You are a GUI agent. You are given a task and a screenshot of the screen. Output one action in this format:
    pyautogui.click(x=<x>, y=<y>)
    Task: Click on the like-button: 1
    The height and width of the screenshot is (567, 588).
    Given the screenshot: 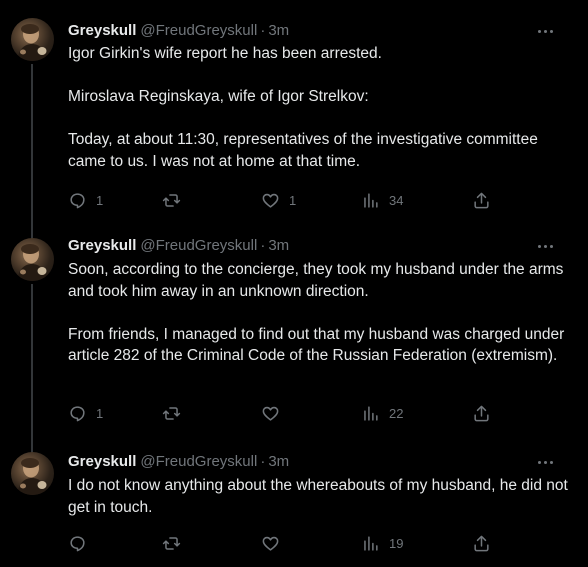 What is the action you would take?
    pyautogui.click(x=278, y=200)
    